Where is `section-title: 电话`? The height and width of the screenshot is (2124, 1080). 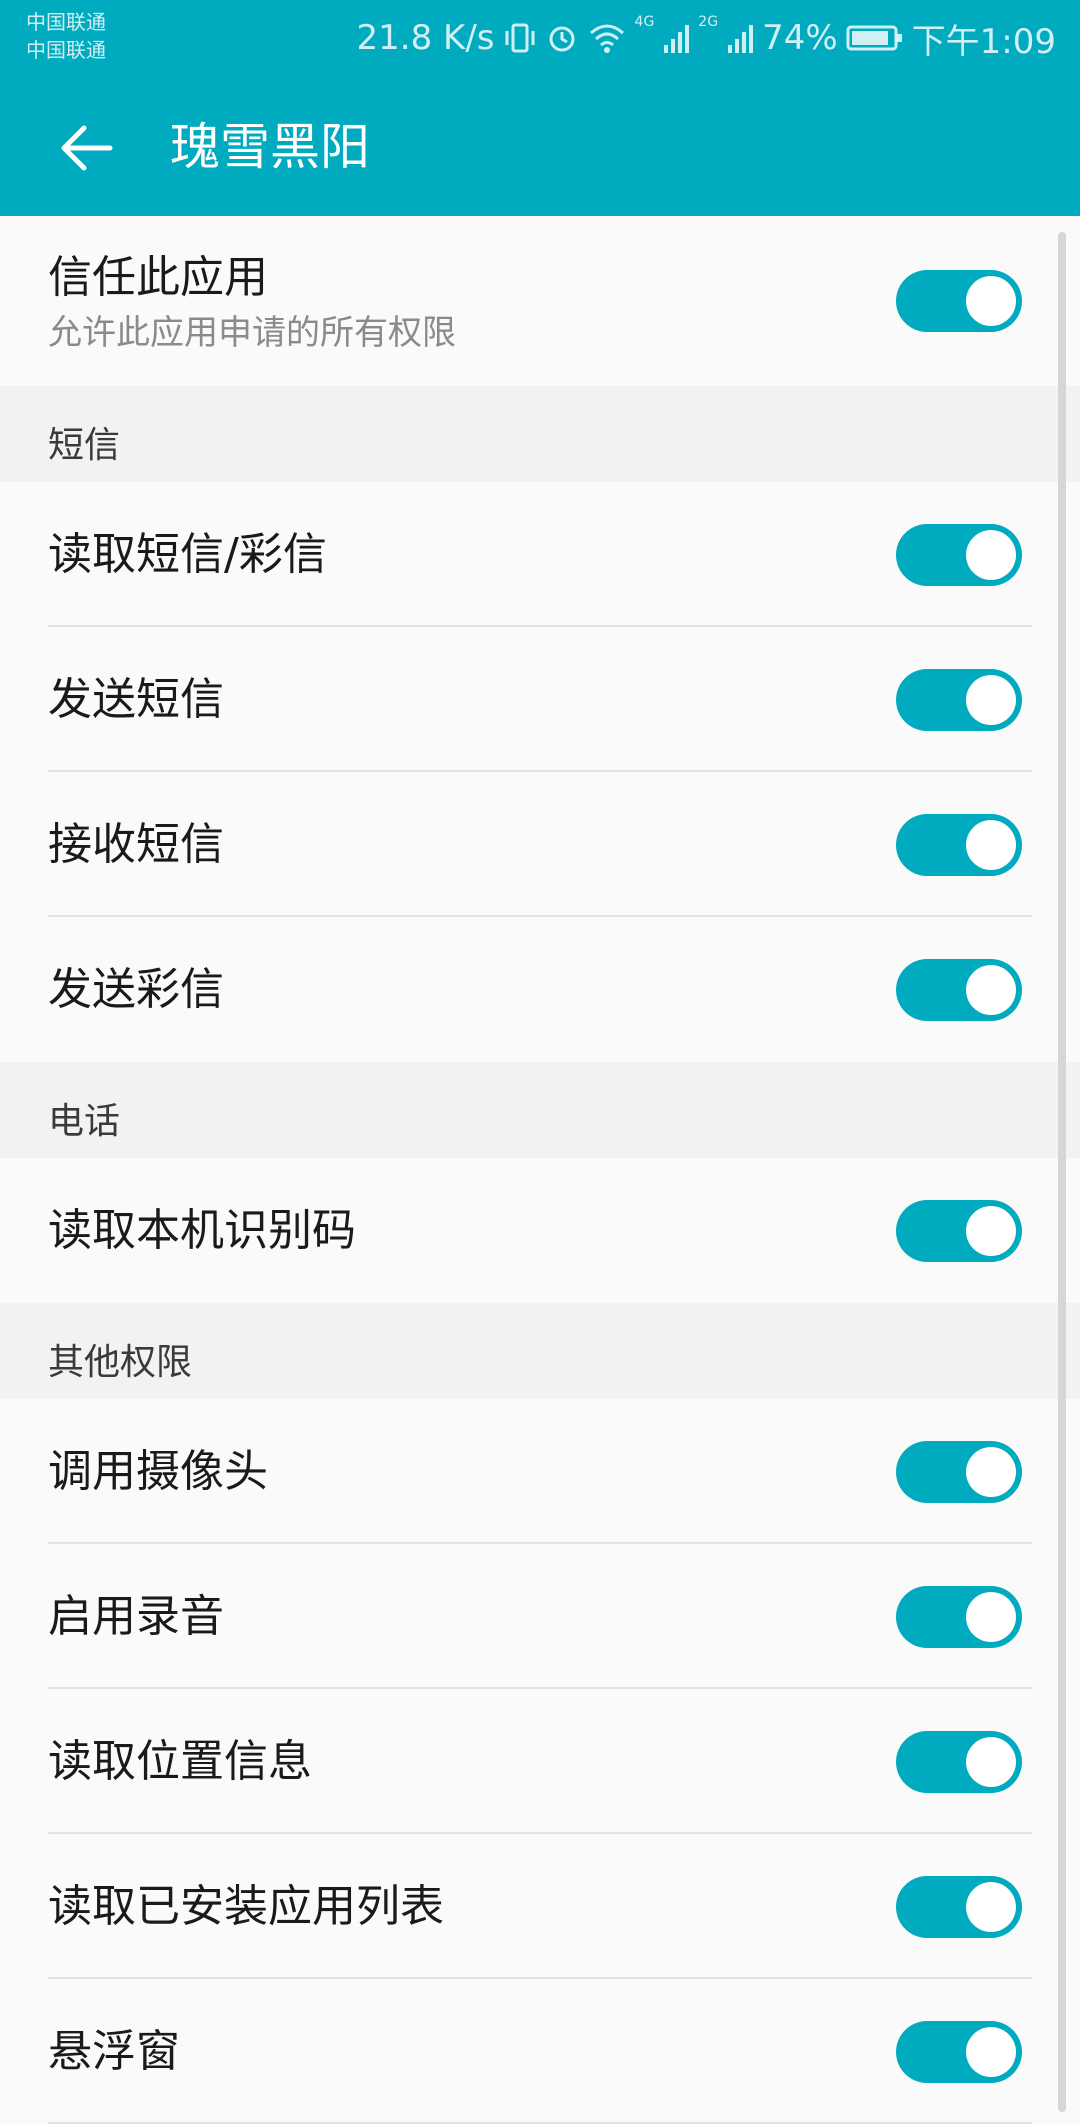 section-title: 电话 is located at coordinates (84, 1121).